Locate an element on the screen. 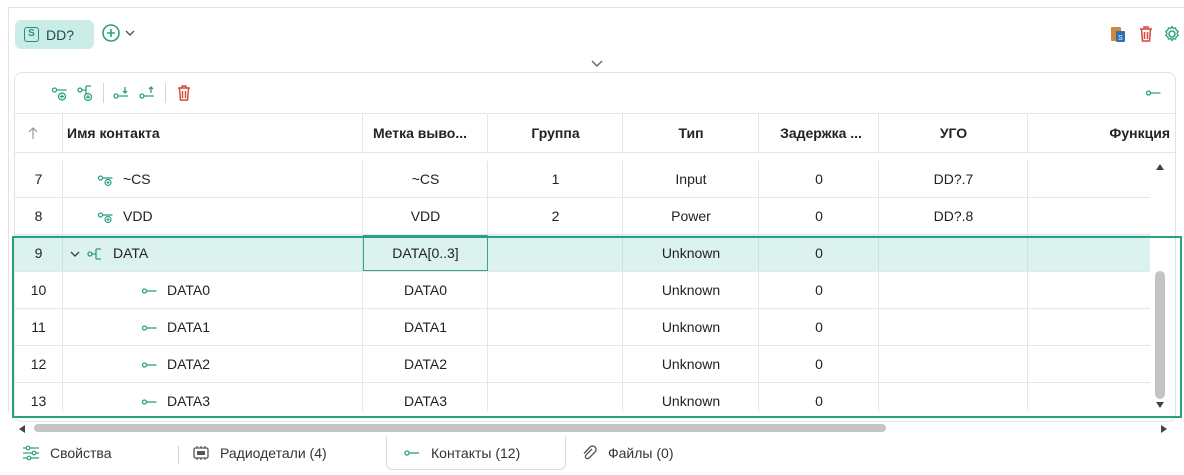  row-number: 7 is located at coordinates (38, 179).